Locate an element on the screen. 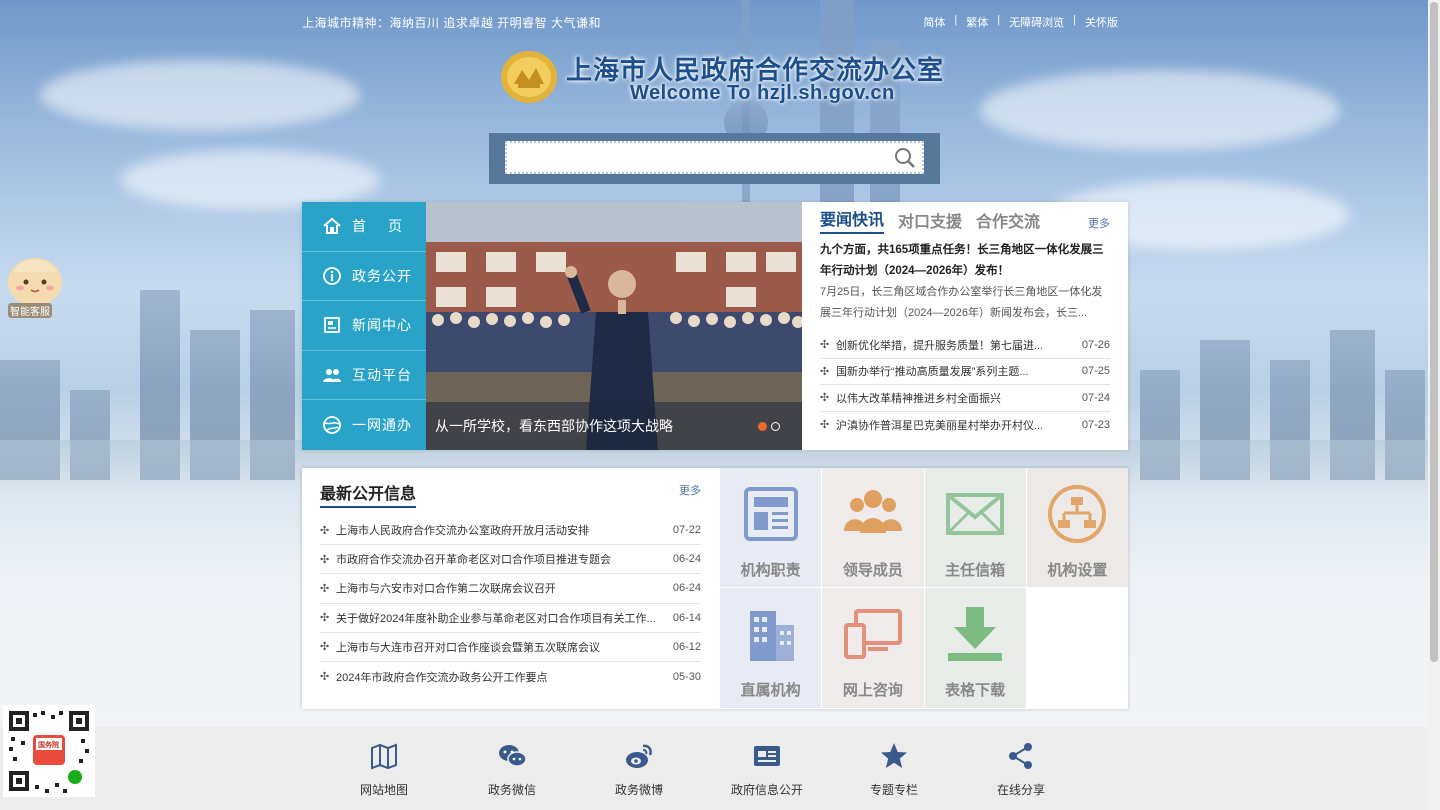 This screenshot has width=1440, height=810. nav-item-label: 首页 is located at coordinates (388, 226).